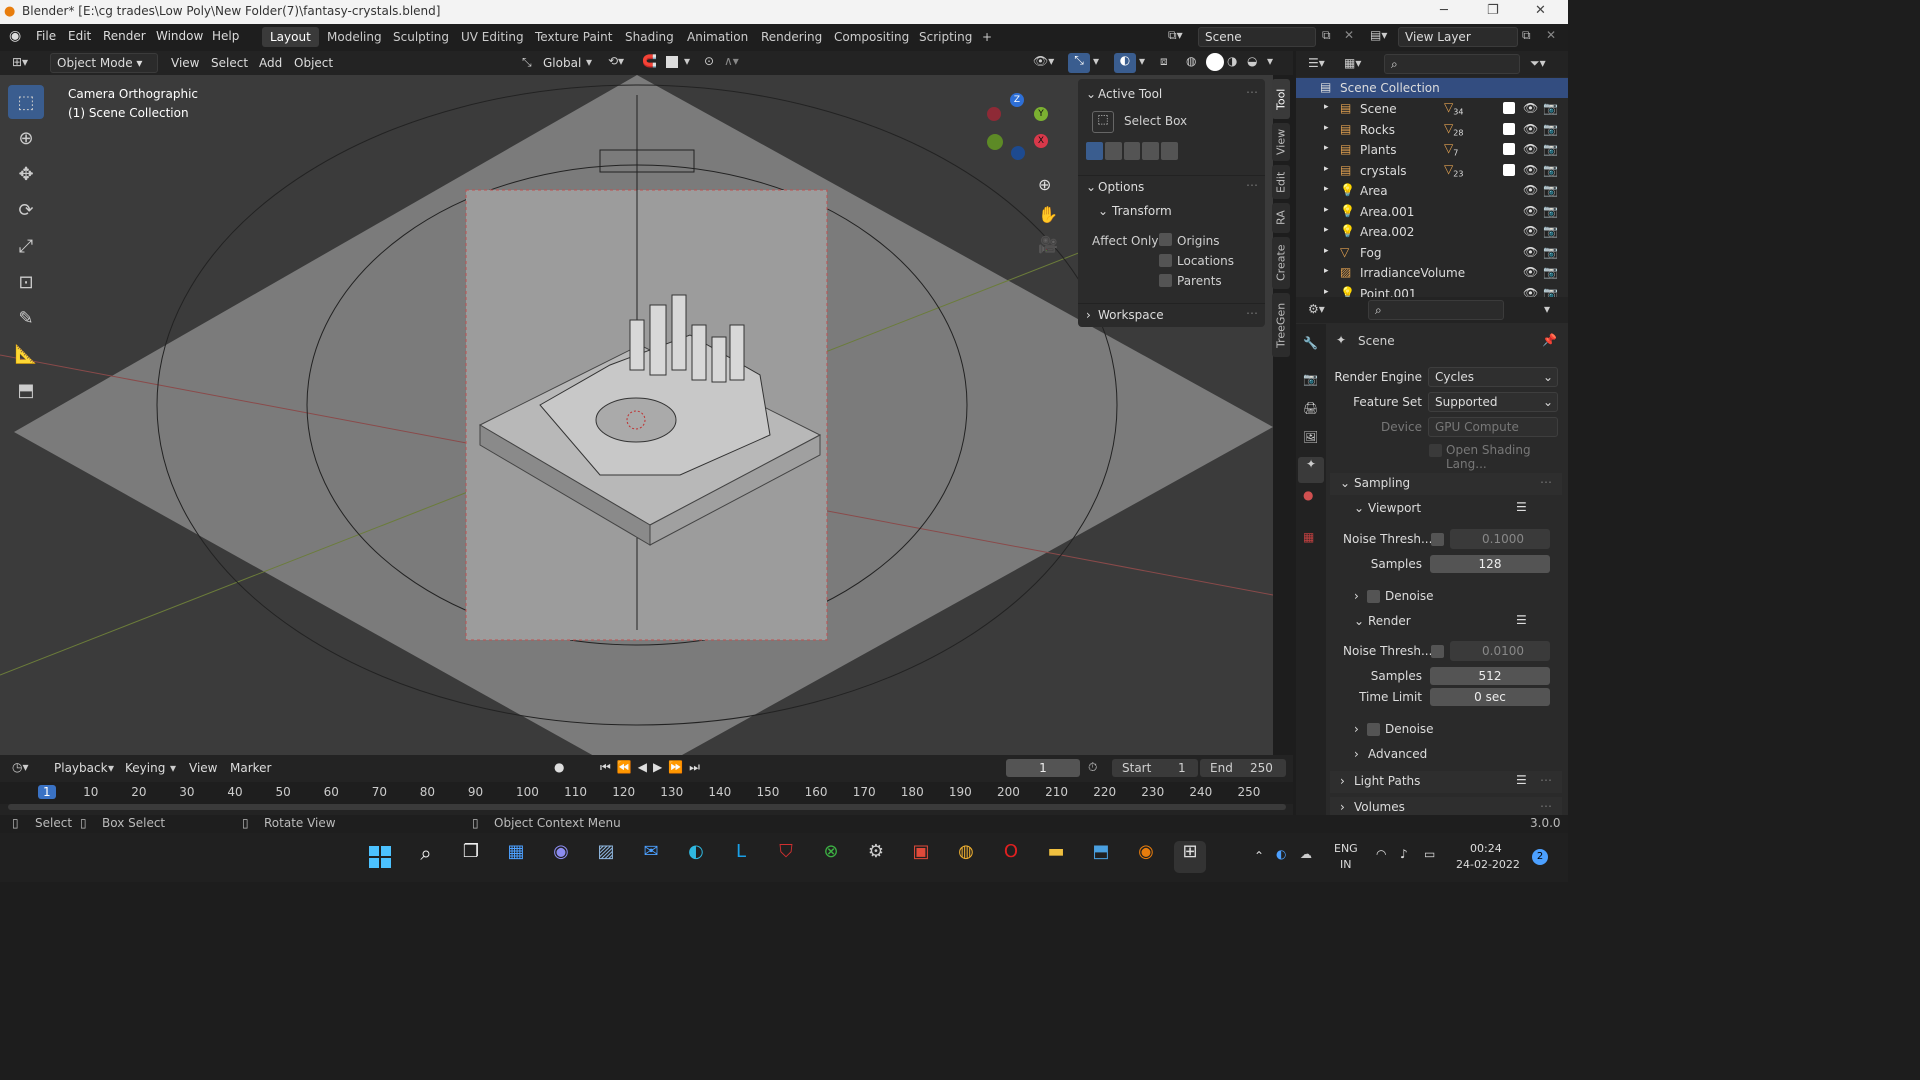 Image resolution: width=1920 pixels, height=1080 pixels. I want to click on scale-tool-icon: ⤢, so click(26, 246).